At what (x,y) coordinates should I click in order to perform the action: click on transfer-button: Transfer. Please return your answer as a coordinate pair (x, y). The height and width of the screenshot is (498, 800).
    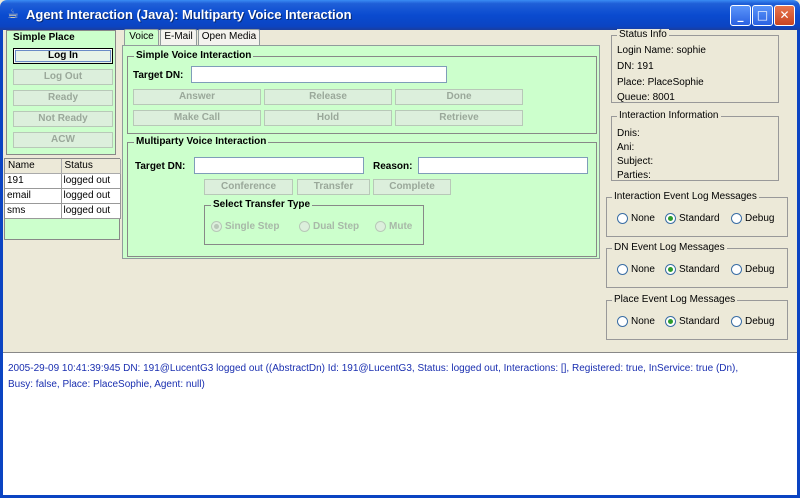
    Looking at the image, I should click on (333, 187).